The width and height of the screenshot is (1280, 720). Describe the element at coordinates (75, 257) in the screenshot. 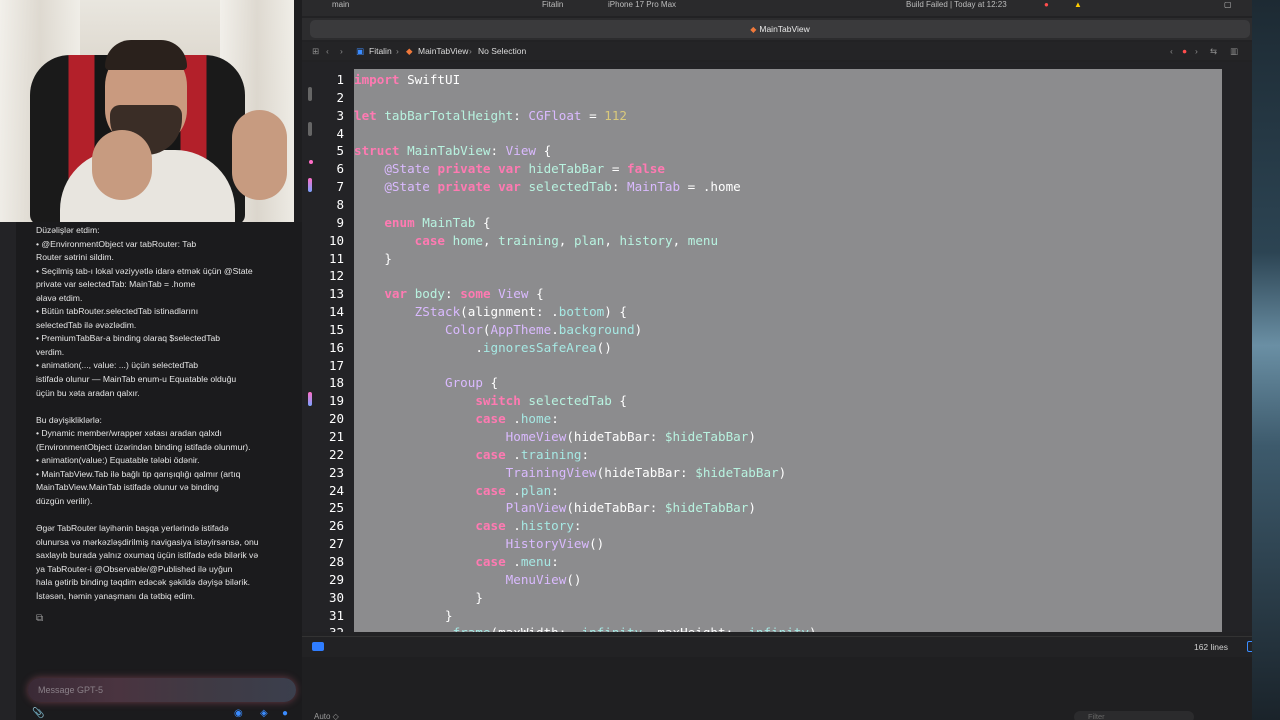

I see `chat-message-line: Router sətrini sildim.` at that location.